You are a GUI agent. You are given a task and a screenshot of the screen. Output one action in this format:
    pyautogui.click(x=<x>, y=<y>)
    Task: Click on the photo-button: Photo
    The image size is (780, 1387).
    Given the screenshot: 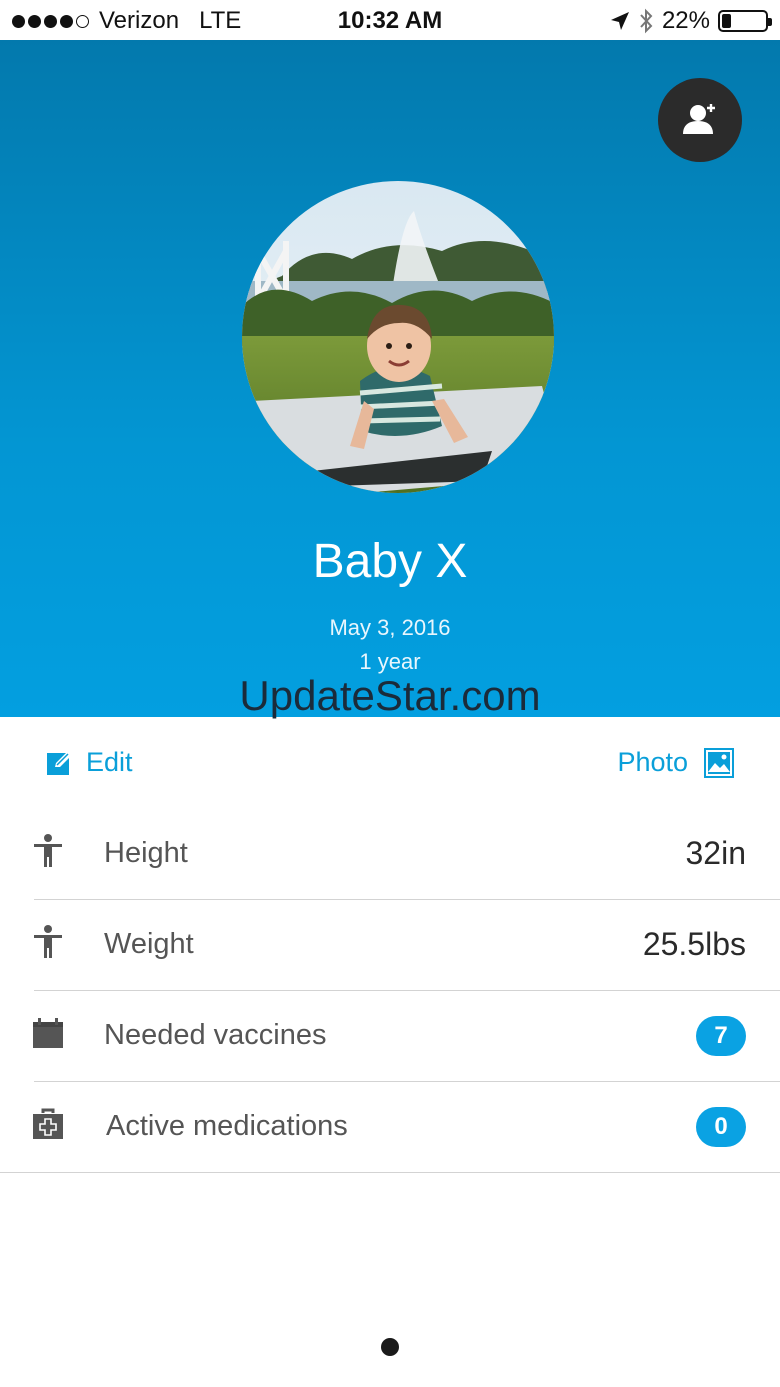 What is the action you would take?
    pyautogui.click(x=675, y=762)
    